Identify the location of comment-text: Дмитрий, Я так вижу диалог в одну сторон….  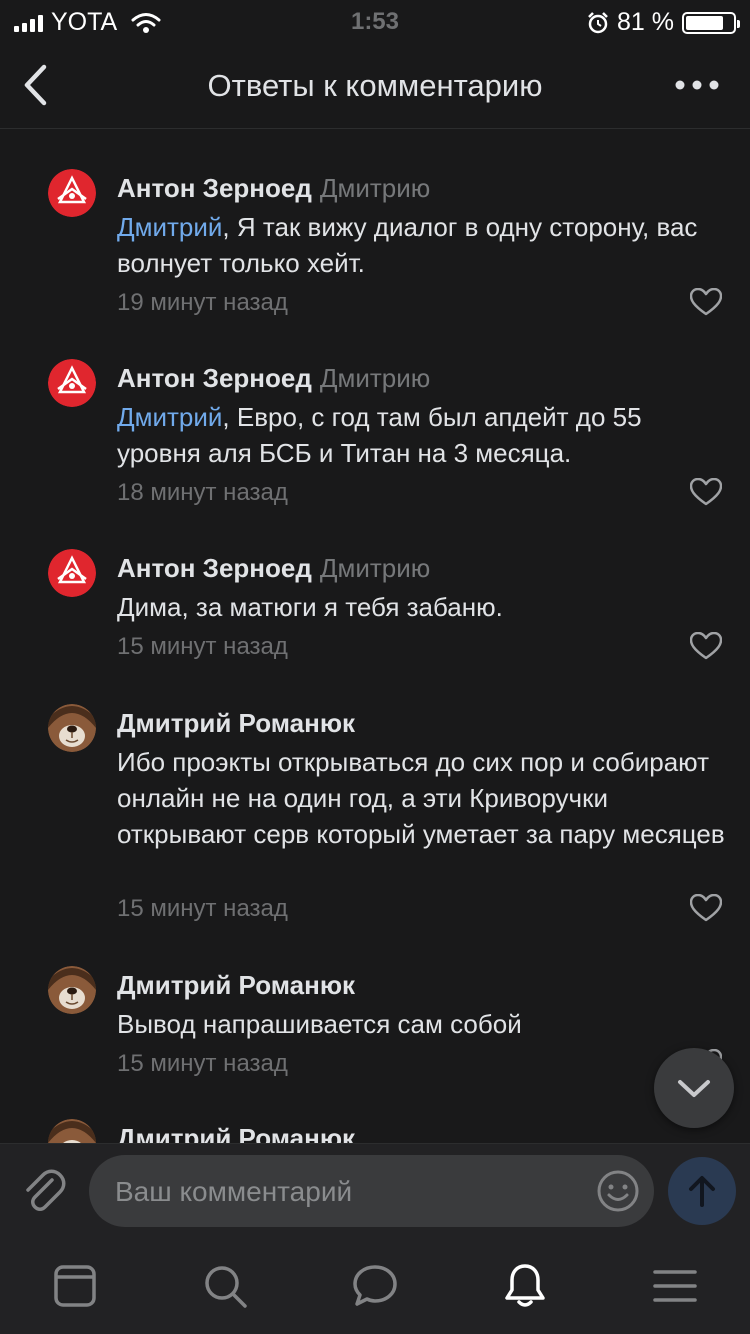
(407, 245).